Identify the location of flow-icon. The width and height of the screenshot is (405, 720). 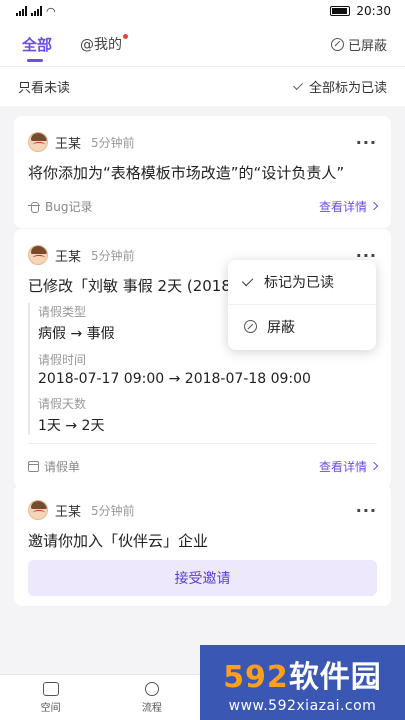
(151, 688).